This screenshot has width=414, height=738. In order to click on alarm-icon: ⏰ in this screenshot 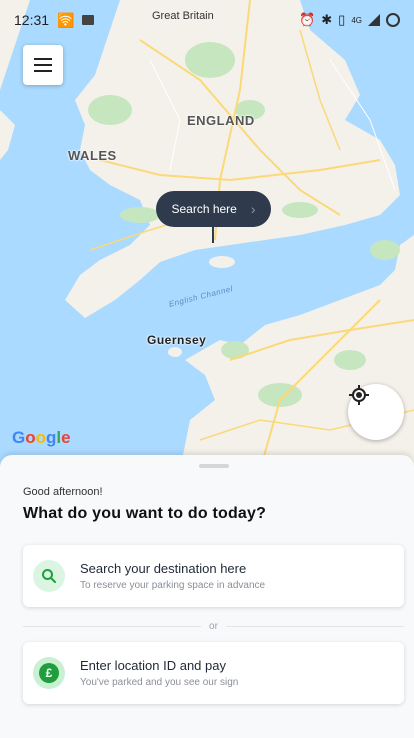, I will do `click(307, 19)`.